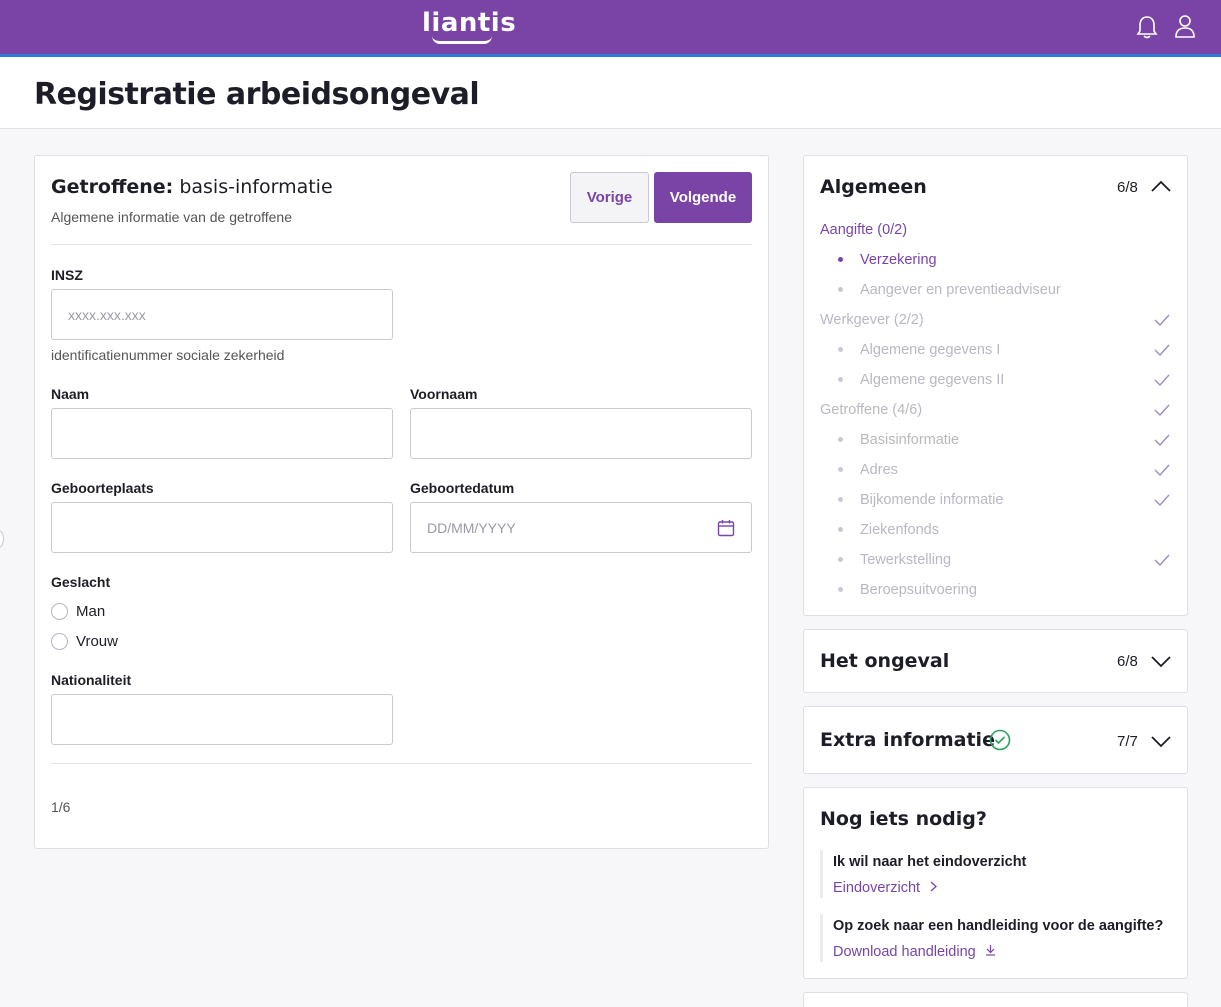 The width and height of the screenshot is (1221, 1007). What do you see at coordinates (871, 410) in the screenshot?
I see `nav-group-getroffene: Getroffene (4/6)` at bounding box center [871, 410].